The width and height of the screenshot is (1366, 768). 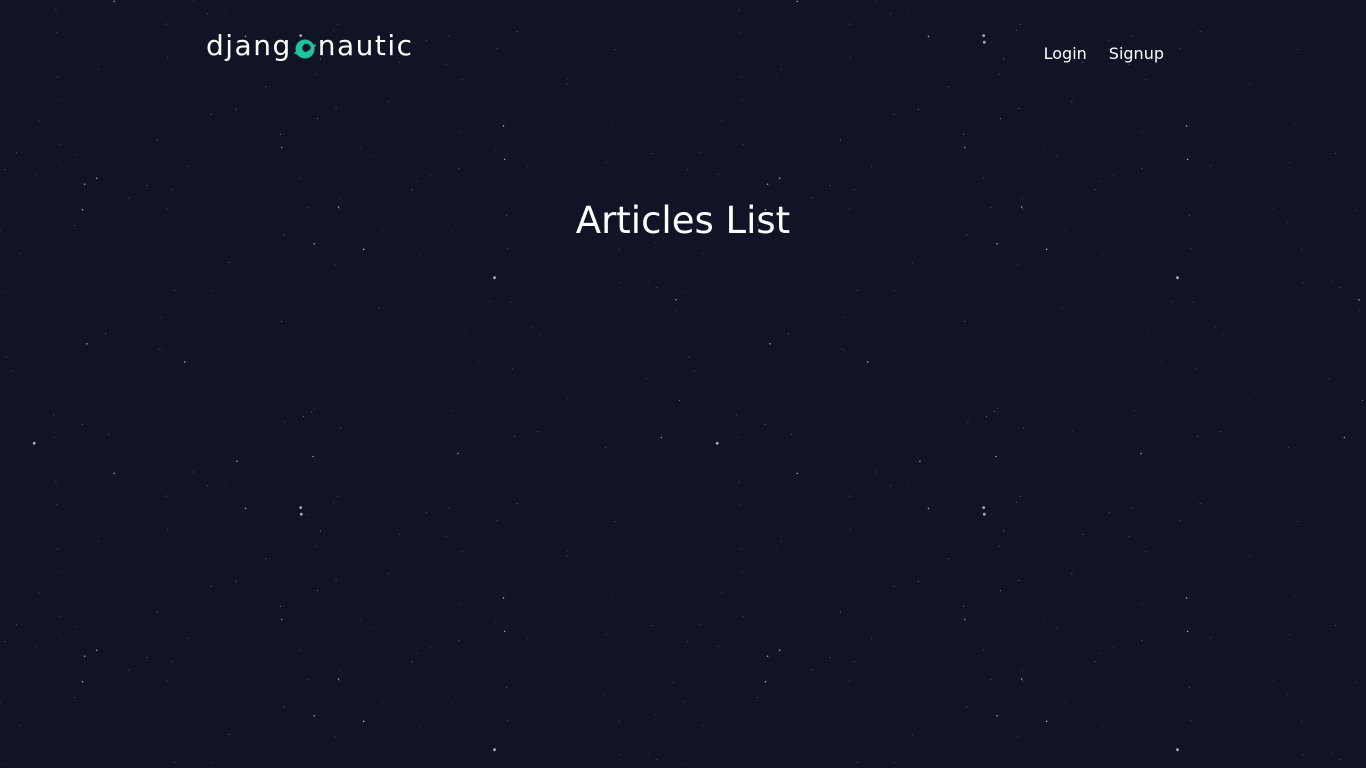 What do you see at coordinates (365, 45) in the screenshot?
I see `logo-text-end: nautic` at bounding box center [365, 45].